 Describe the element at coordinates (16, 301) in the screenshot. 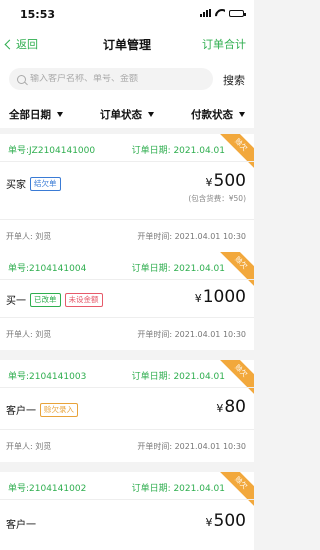

I see `customer-name: 买一` at that location.